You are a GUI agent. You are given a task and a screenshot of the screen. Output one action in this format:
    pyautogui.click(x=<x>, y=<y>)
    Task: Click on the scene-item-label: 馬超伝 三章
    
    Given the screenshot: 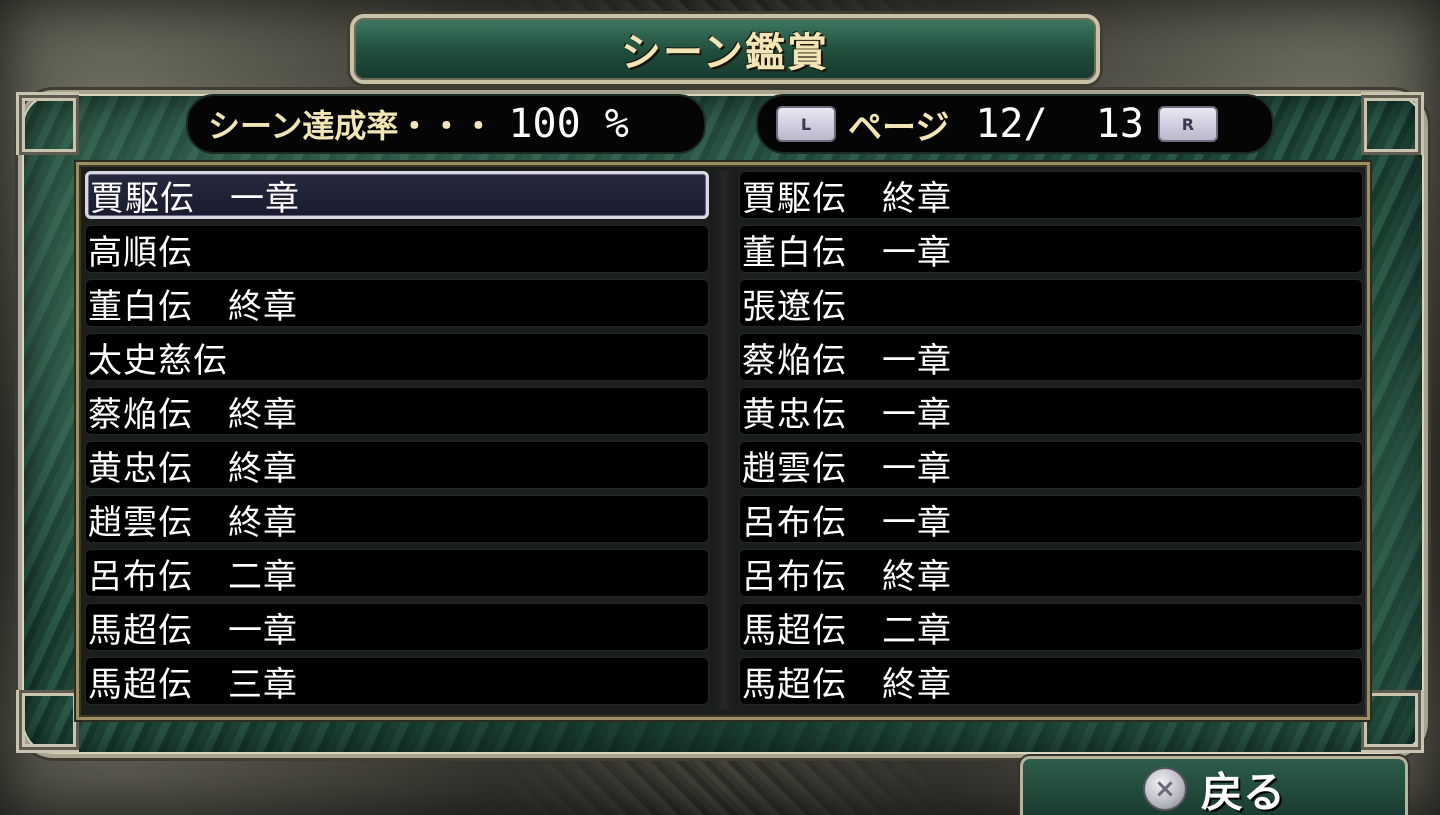 What is the action you would take?
    pyautogui.click(x=193, y=684)
    